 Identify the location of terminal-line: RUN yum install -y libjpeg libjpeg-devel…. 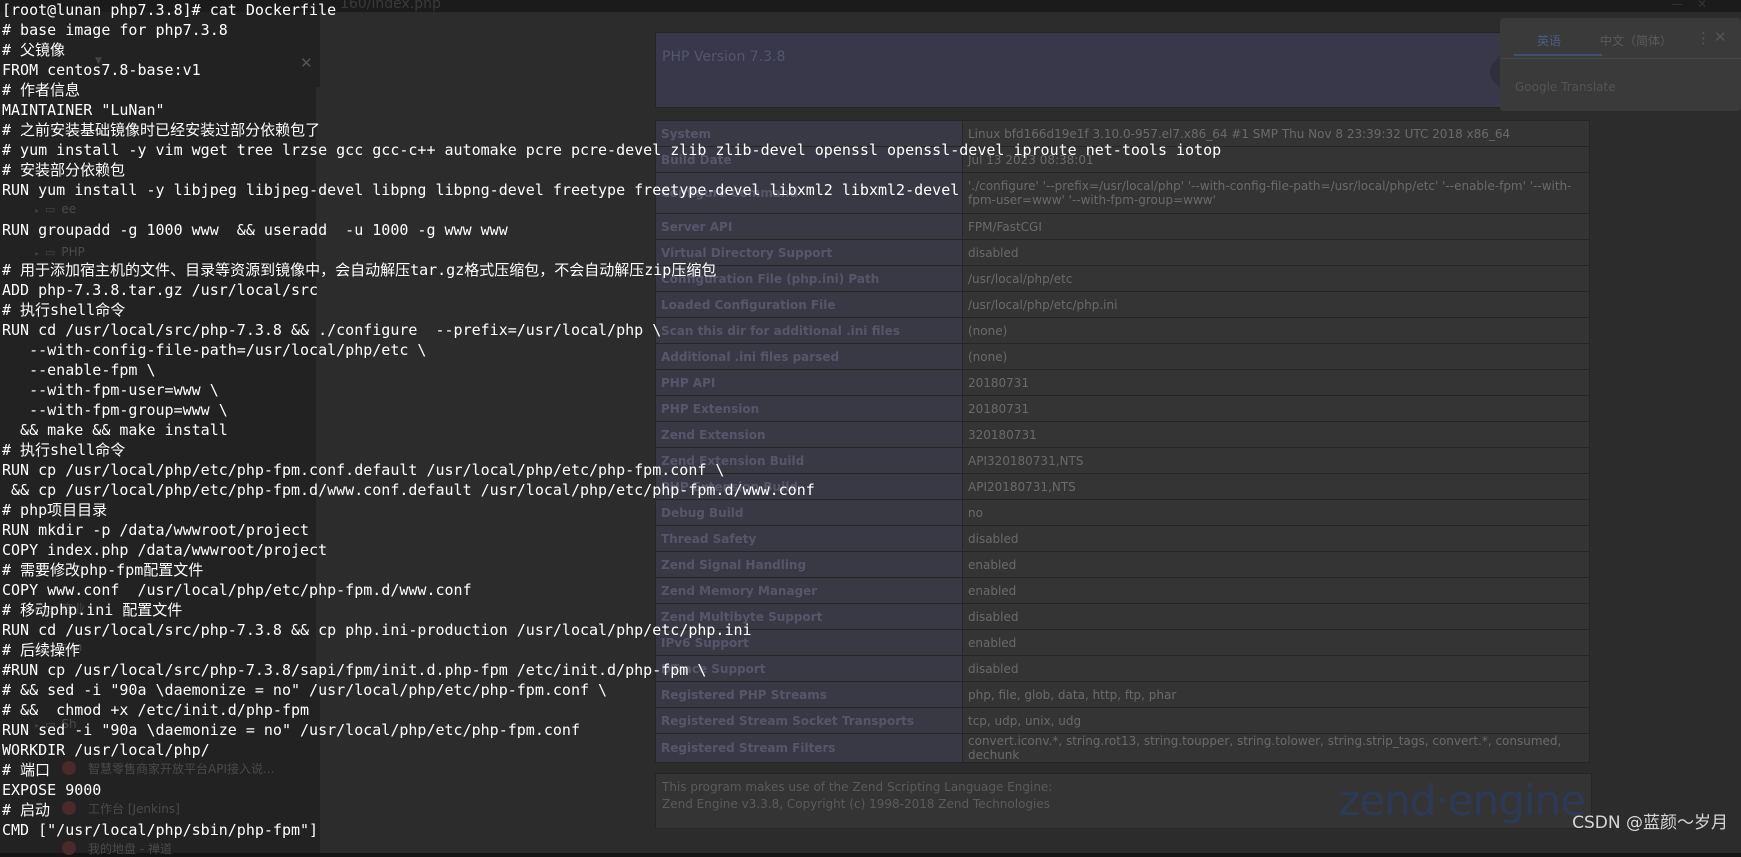
(481, 190).